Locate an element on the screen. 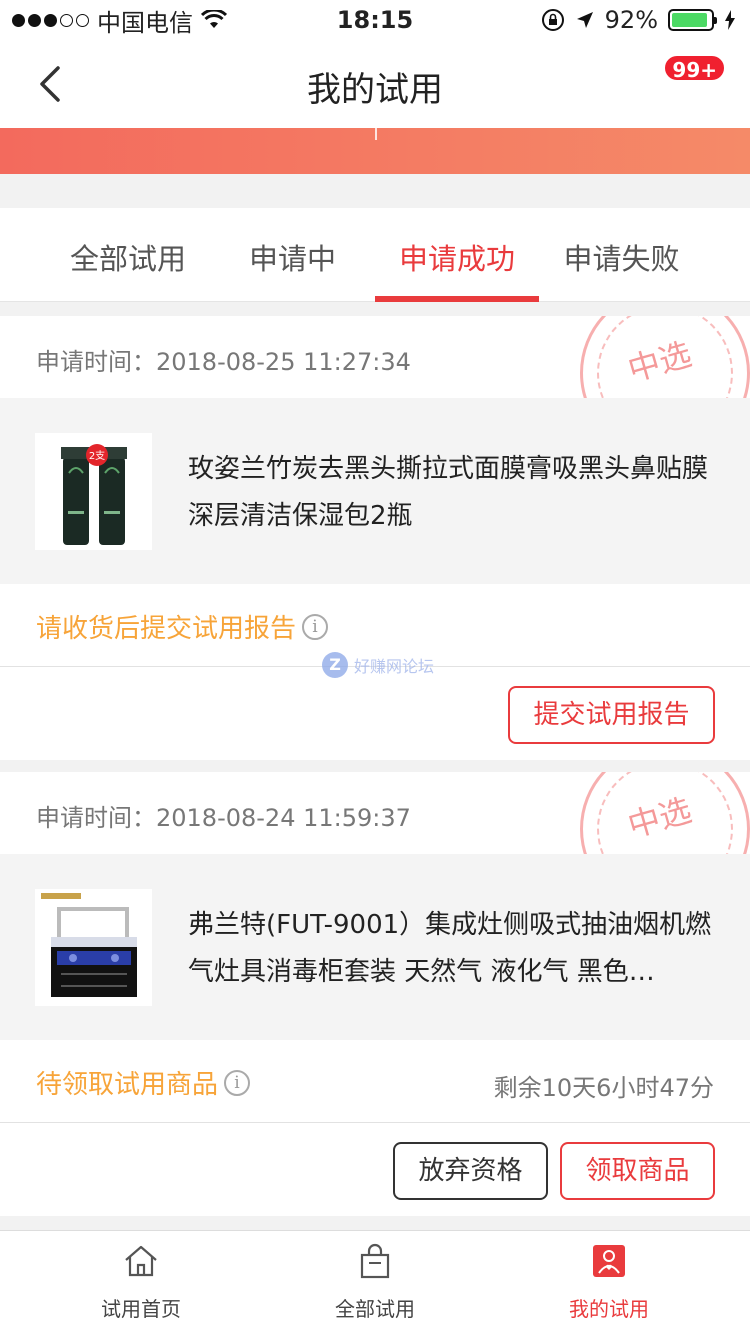 This screenshot has height=1334, width=750. remaining-time: 剩余10天6小时47分 is located at coordinates (603, 1088).